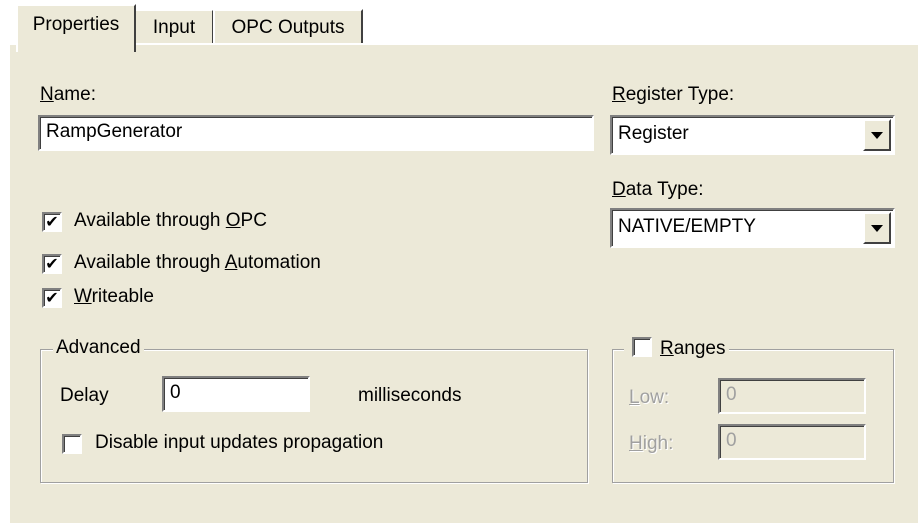  Describe the element at coordinates (316, 133) in the screenshot. I see `name-field: RampGenerator` at that location.